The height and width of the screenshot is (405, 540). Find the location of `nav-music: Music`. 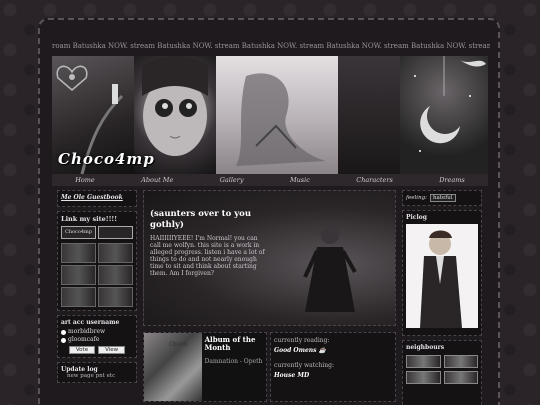

nav-music: Music is located at coordinates (300, 180).